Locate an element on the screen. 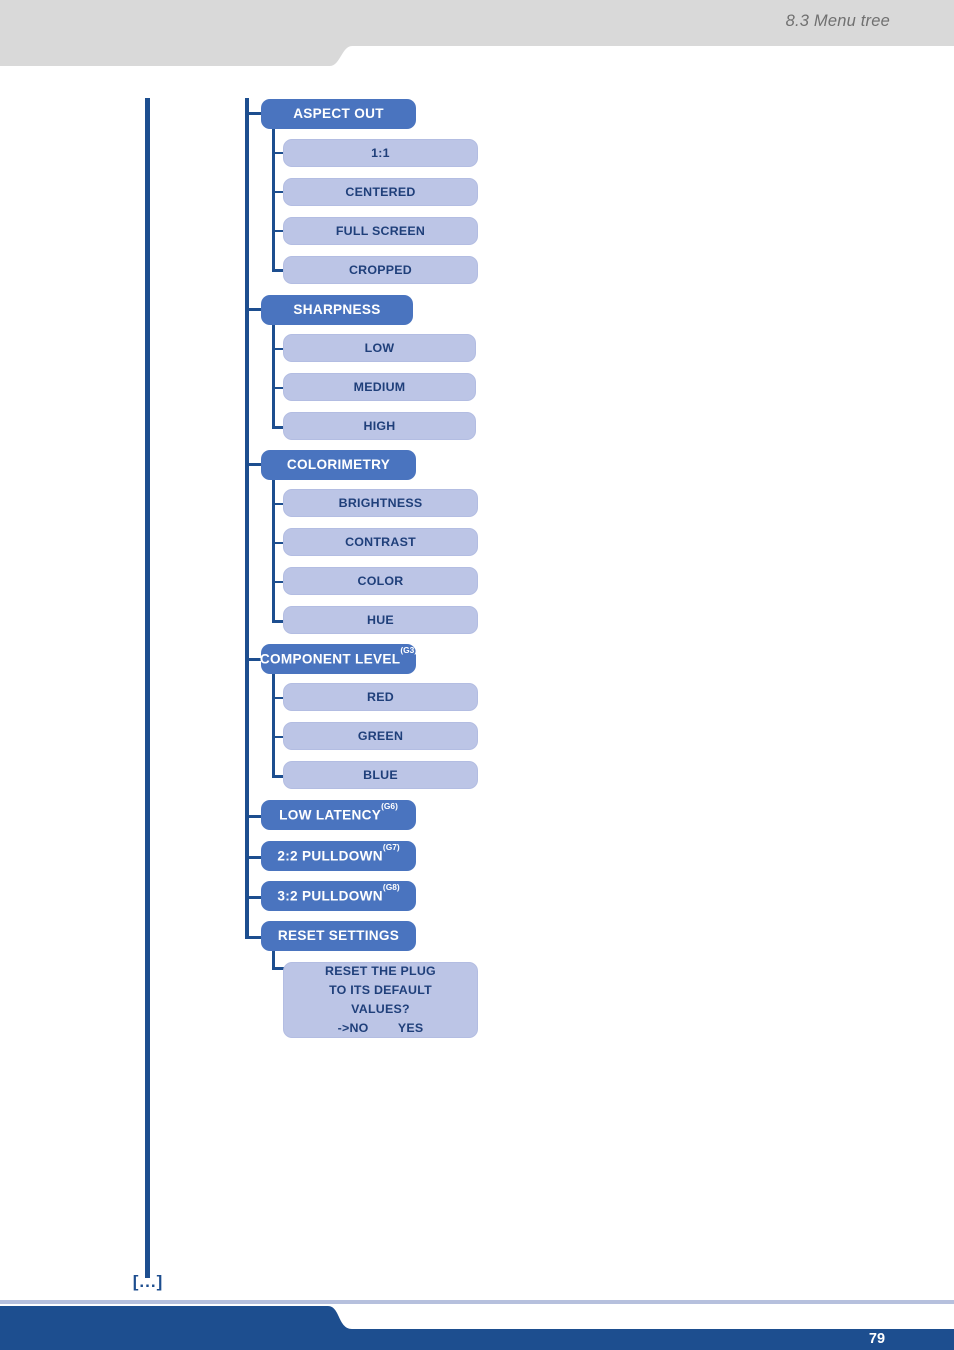 Image resolution: width=954 pixels, height=1350 pixels. node-colorimetry-brightness: BRIGHTNESS is located at coordinates (380, 503).